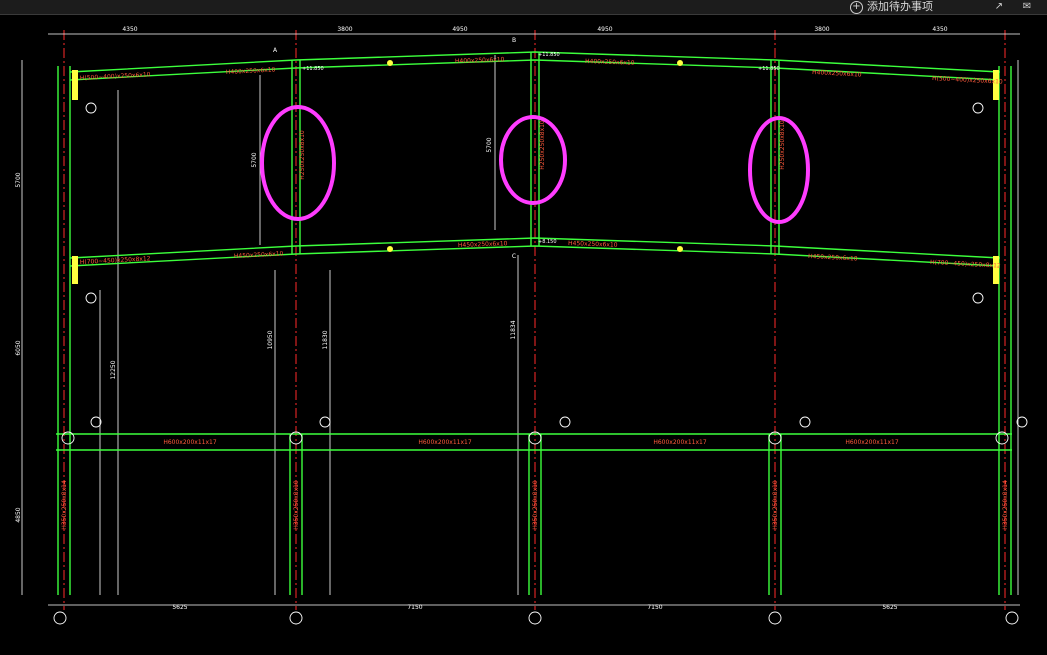 Image resolution: width=1047 pixels, height=655 pixels. I want to click on column-height-text: 11830, so click(325, 339).